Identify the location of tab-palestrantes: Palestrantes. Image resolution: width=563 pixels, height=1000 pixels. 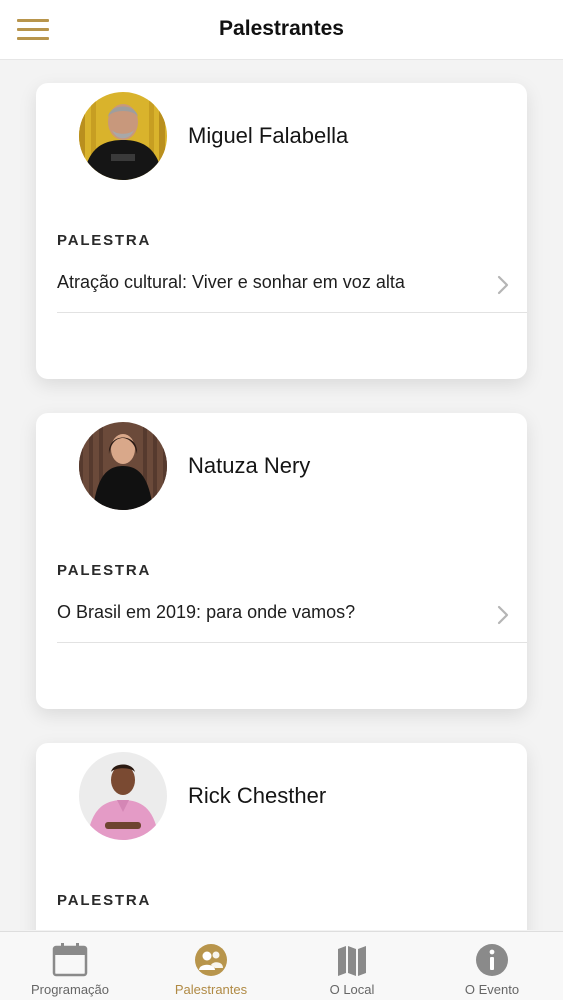
(211, 966).